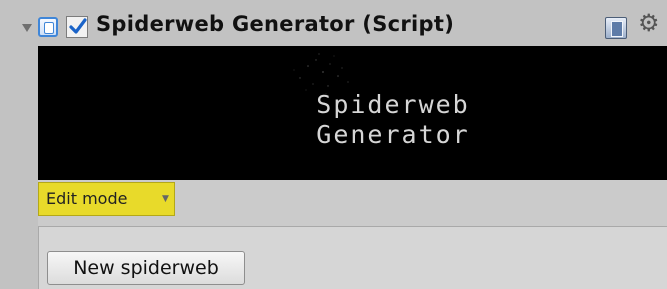 Image resolution: width=667 pixels, height=289 pixels. What do you see at coordinates (165, 199) in the screenshot?
I see `chevron-down-icon: ▼` at bounding box center [165, 199].